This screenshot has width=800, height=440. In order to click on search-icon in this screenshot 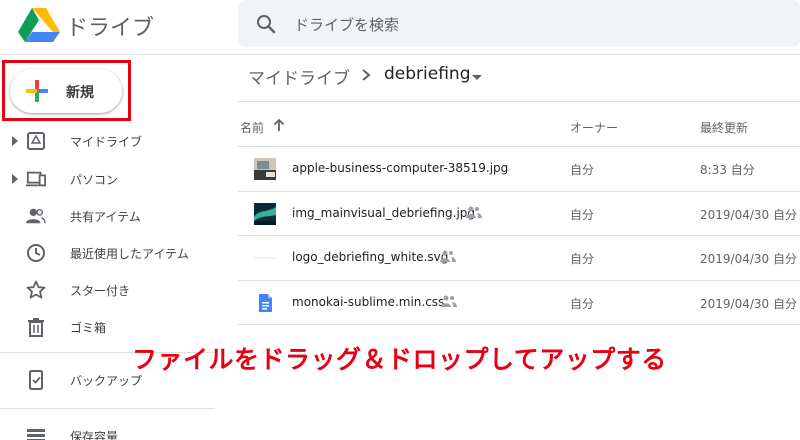, I will do `click(266, 24)`.